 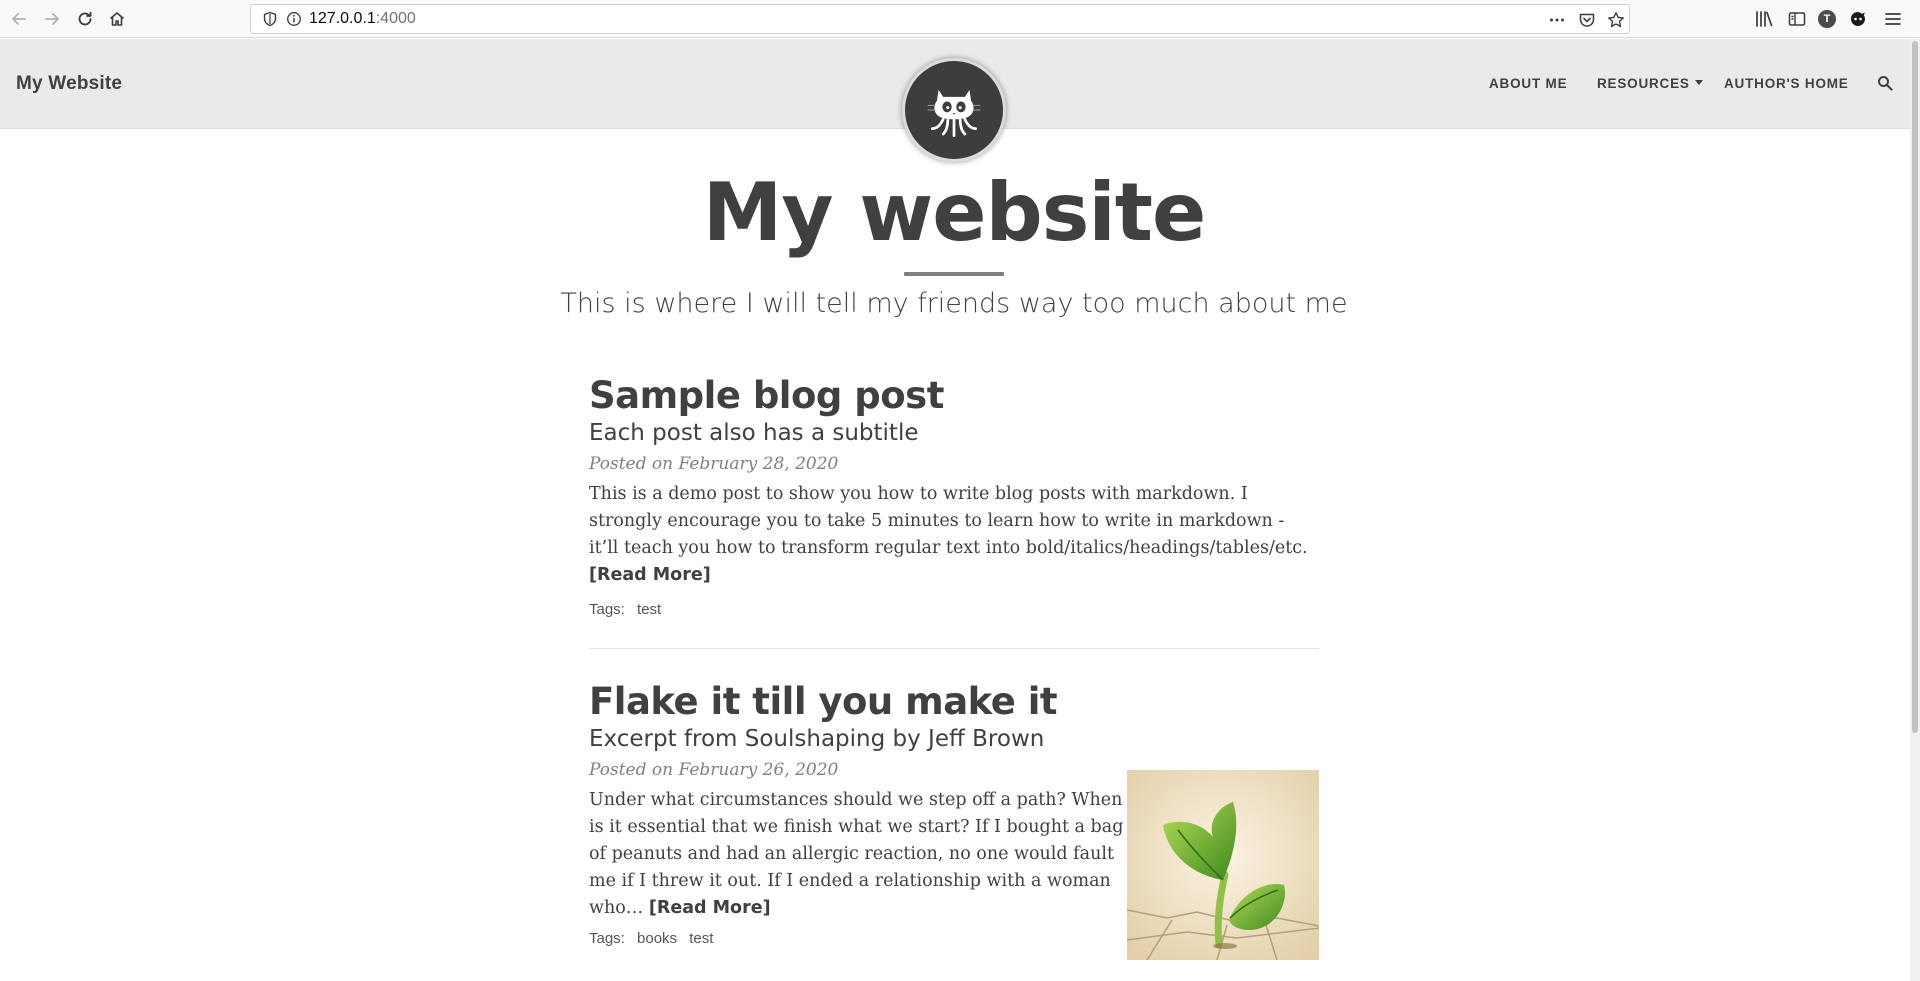 I want to click on arrow-right-icon, so click(x=52, y=19).